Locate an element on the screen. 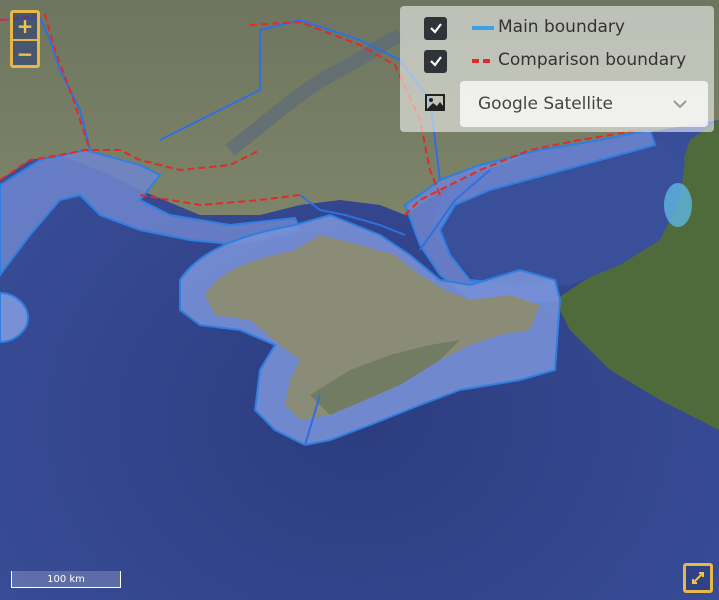  main-boundary-legend-swatch is located at coordinates (483, 28).